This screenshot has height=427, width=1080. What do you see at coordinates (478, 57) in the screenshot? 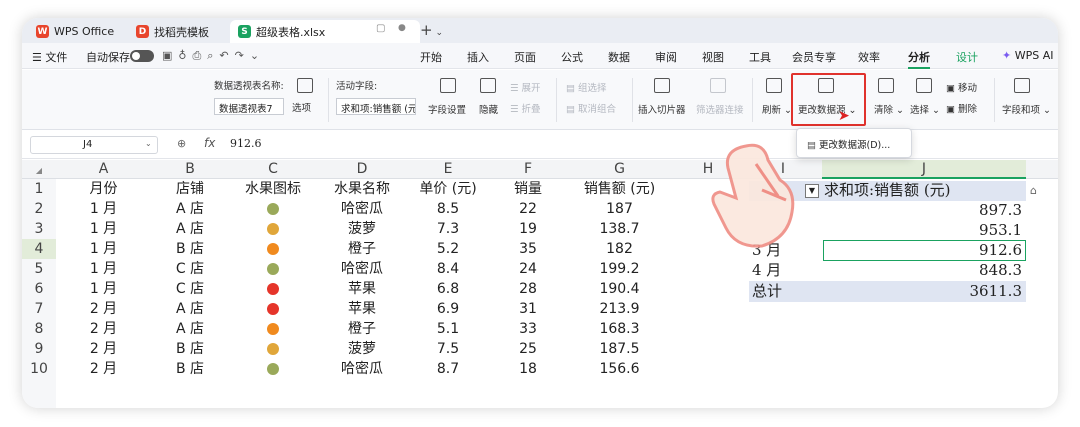
I see `menu-item-insert: 插入` at bounding box center [478, 57].